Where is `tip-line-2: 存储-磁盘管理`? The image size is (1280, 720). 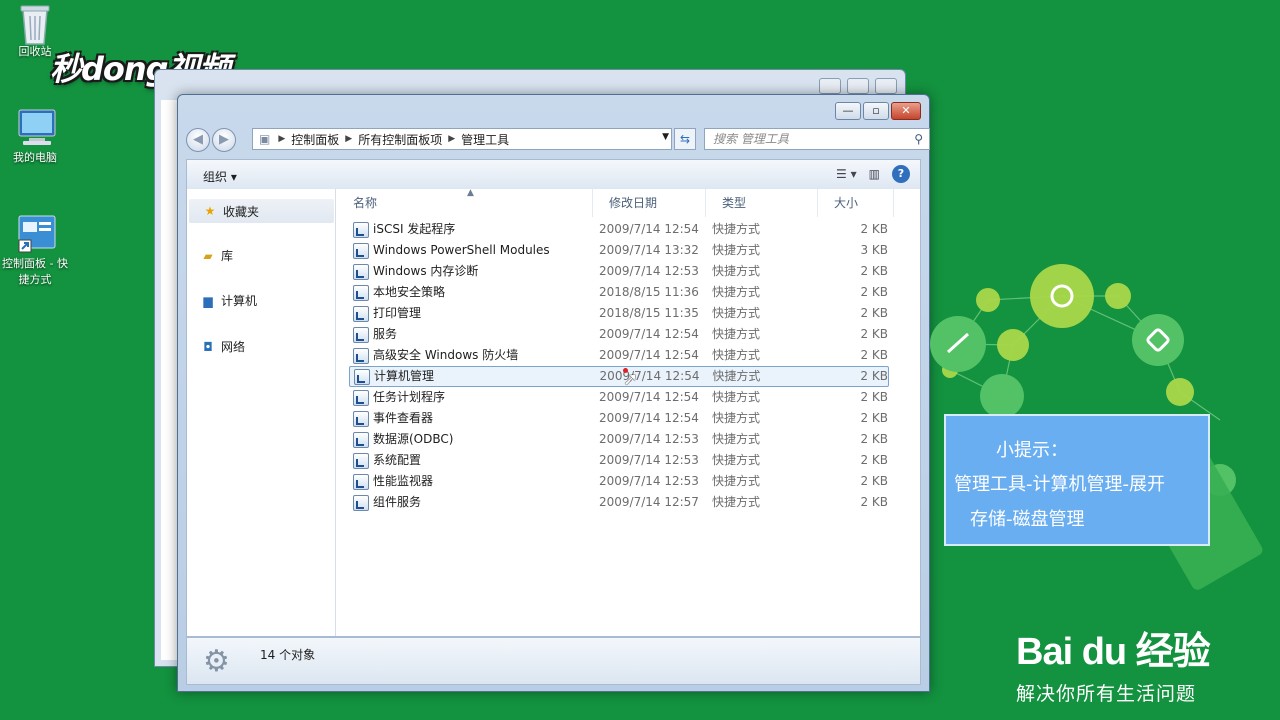 tip-line-2: 存储-磁盘管理 is located at coordinates (1027, 519).